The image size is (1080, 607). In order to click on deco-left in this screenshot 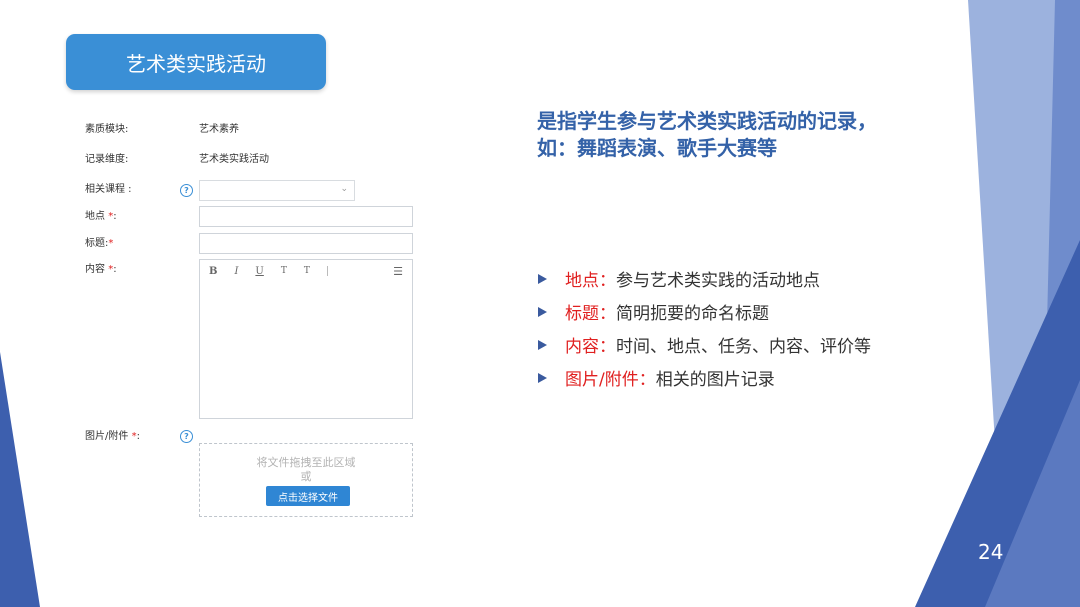, I will do `click(20, 479)`.